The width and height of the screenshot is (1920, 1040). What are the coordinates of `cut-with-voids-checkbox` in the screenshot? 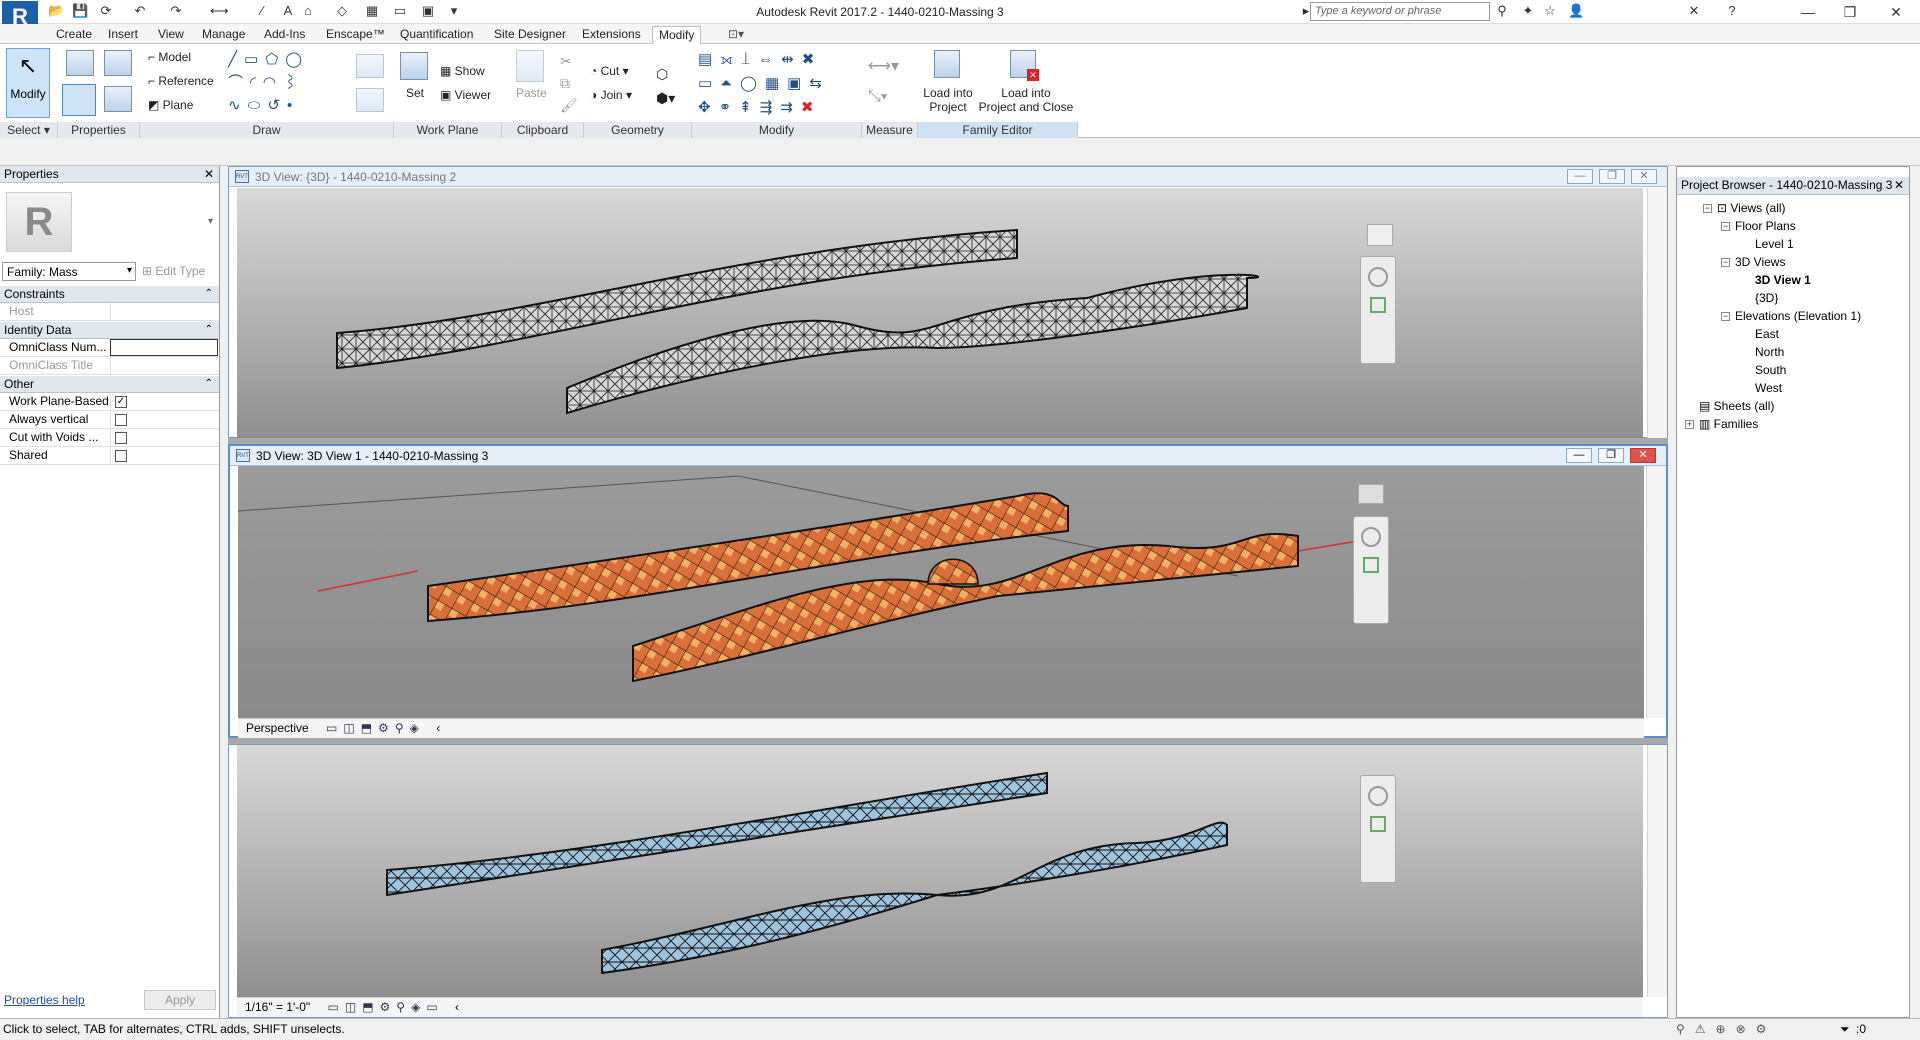 It's located at (121, 438).